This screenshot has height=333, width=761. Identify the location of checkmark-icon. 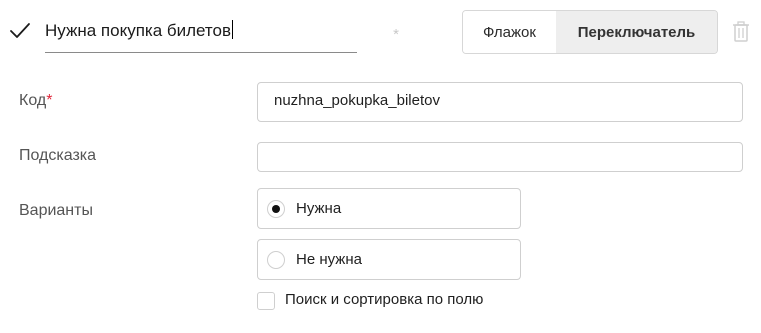
(20, 31).